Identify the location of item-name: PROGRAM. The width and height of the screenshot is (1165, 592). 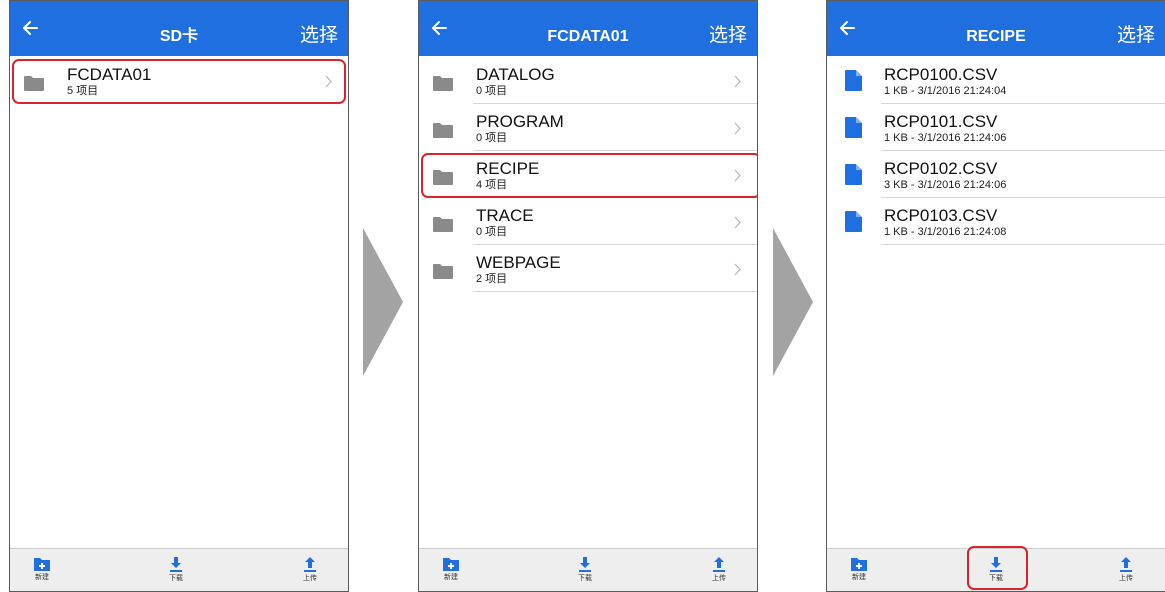
(520, 121).